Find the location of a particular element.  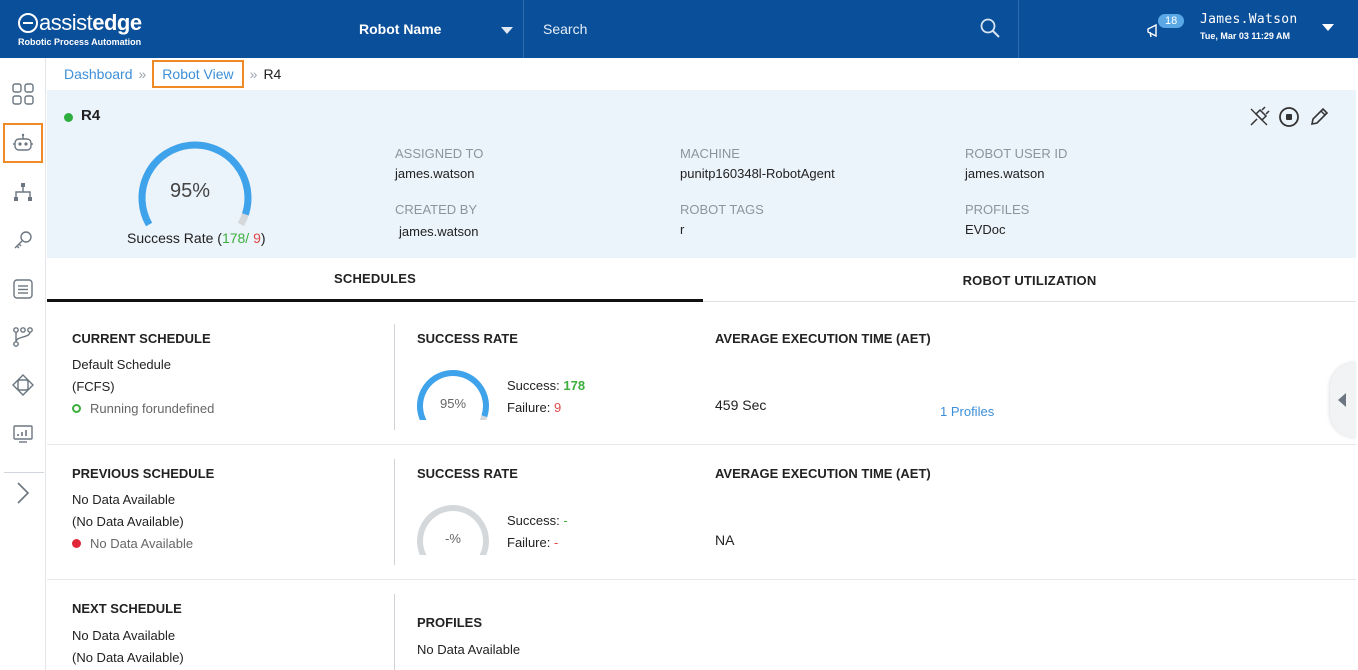

sidebar-item-hierarchy is located at coordinates (23, 192).